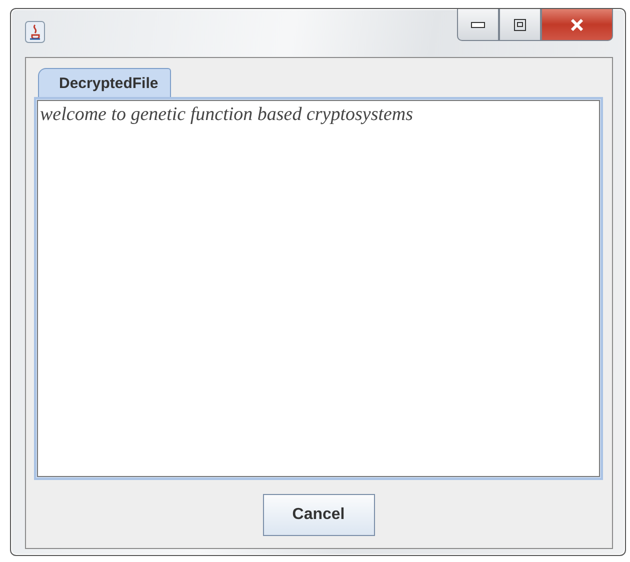 The width and height of the screenshot is (630, 562). I want to click on cancel-button: Cancel, so click(318, 515).